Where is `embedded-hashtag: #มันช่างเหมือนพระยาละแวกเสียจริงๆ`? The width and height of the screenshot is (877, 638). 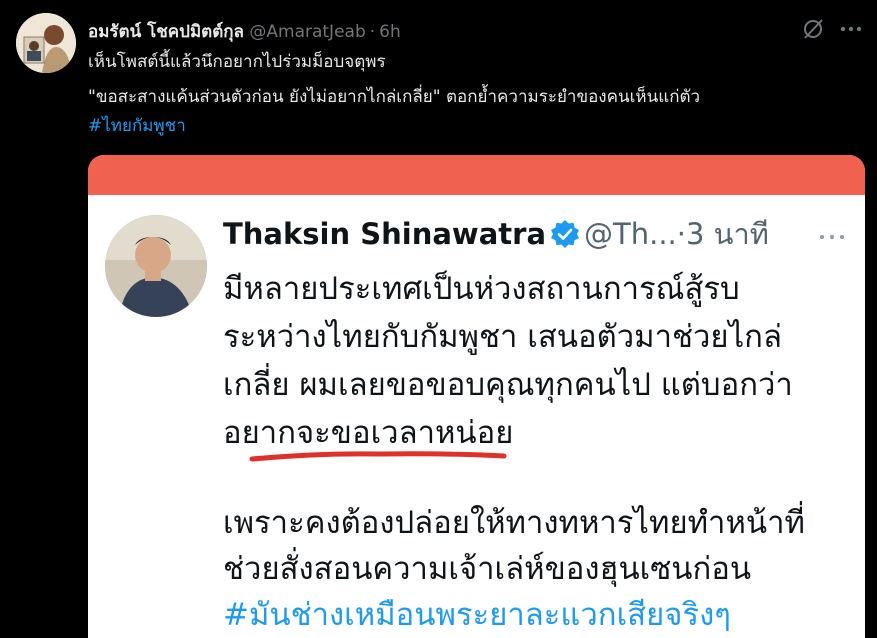
embedded-hashtag: #มันช่างเหมือนพระยาละแวกเสียจริงๆ is located at coordinates (477, 615).